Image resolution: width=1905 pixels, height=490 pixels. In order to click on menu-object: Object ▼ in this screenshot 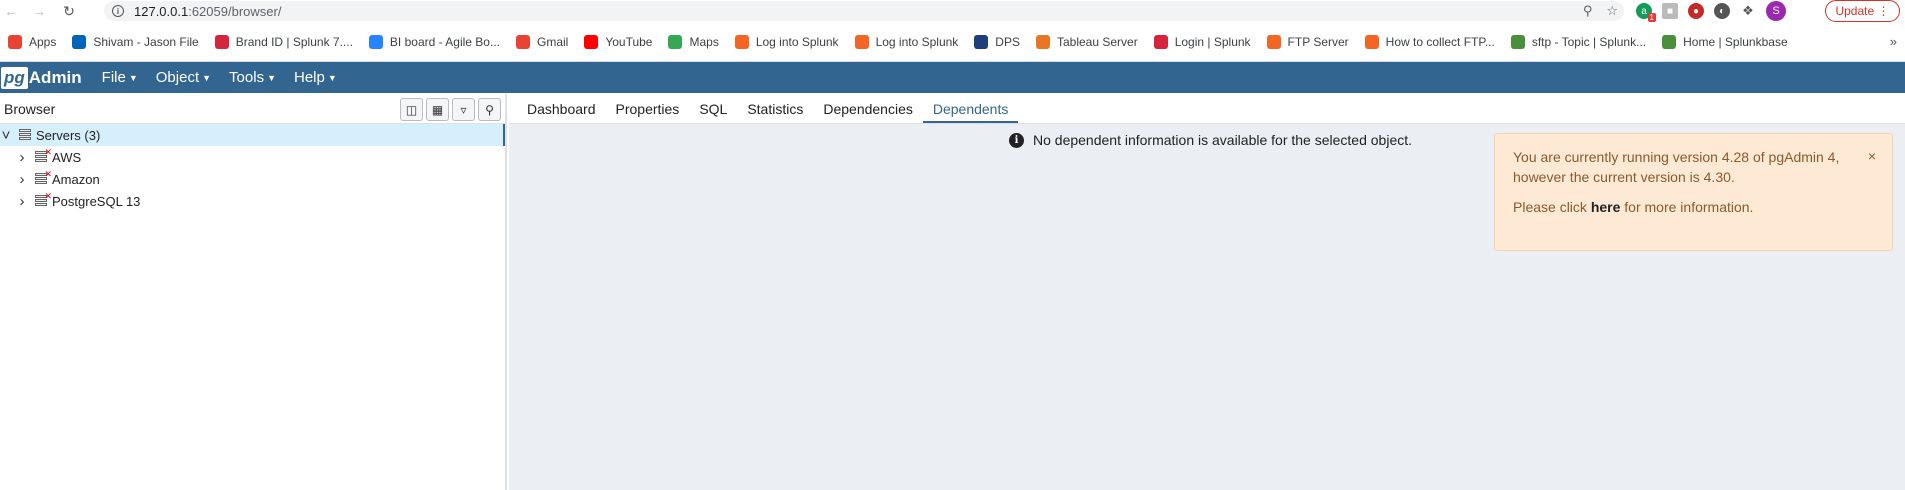, I will do `click(183, 77)`.